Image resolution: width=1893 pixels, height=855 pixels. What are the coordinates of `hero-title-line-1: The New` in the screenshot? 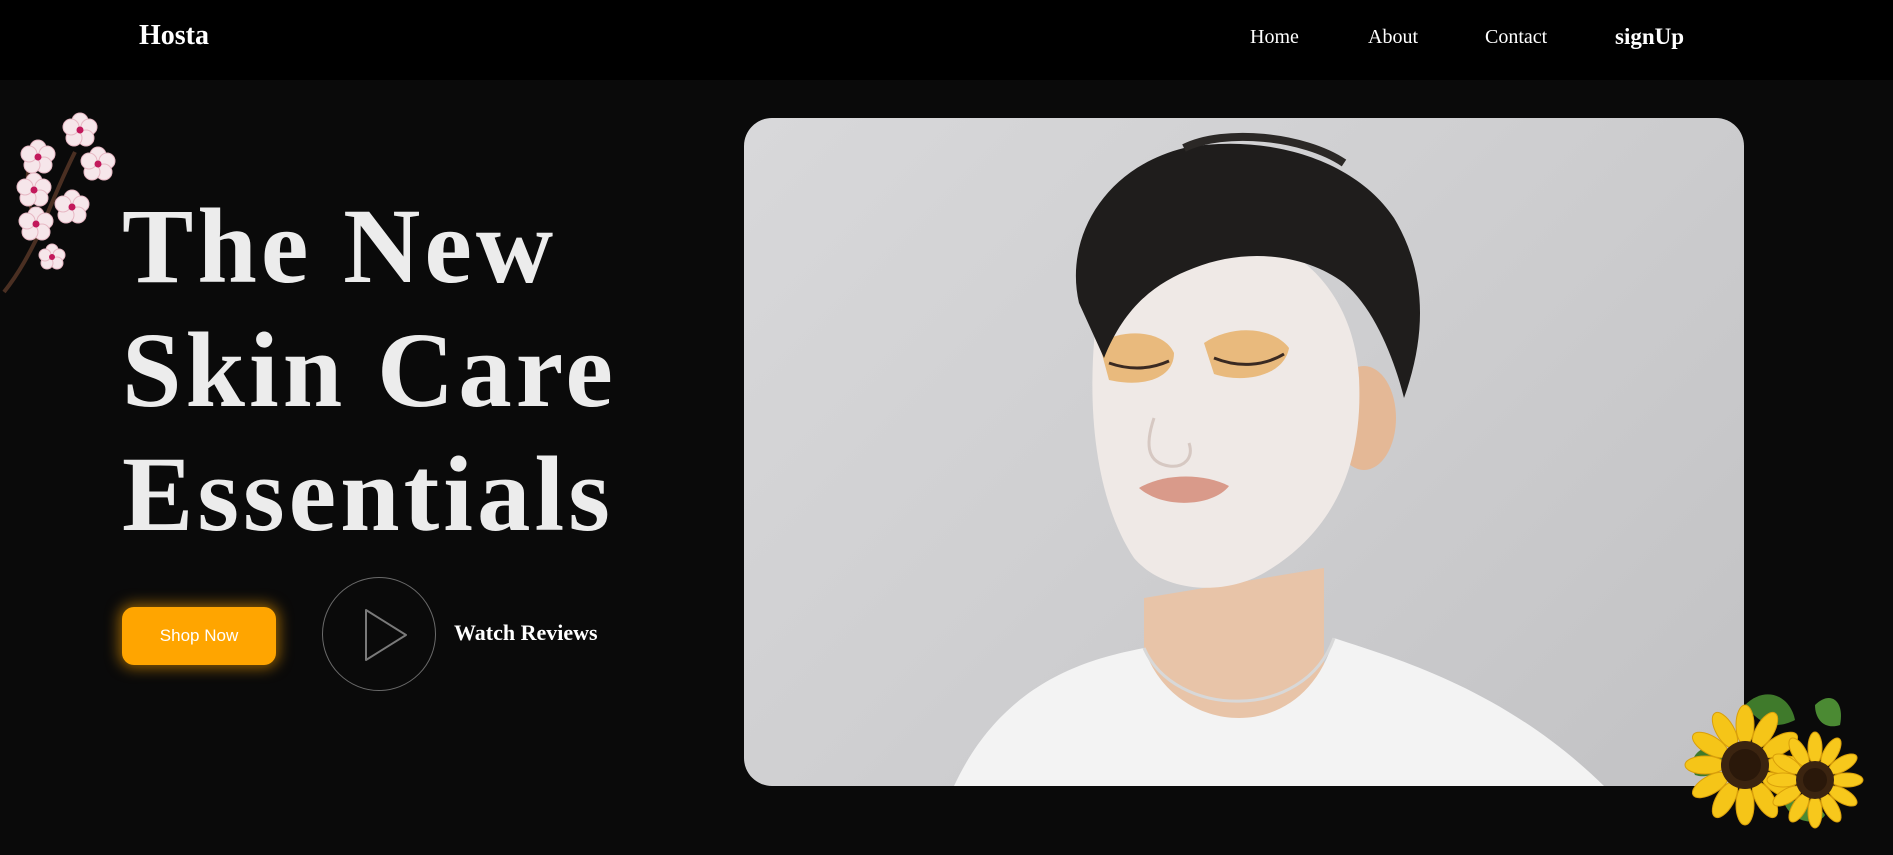 It's located at (340, 247).